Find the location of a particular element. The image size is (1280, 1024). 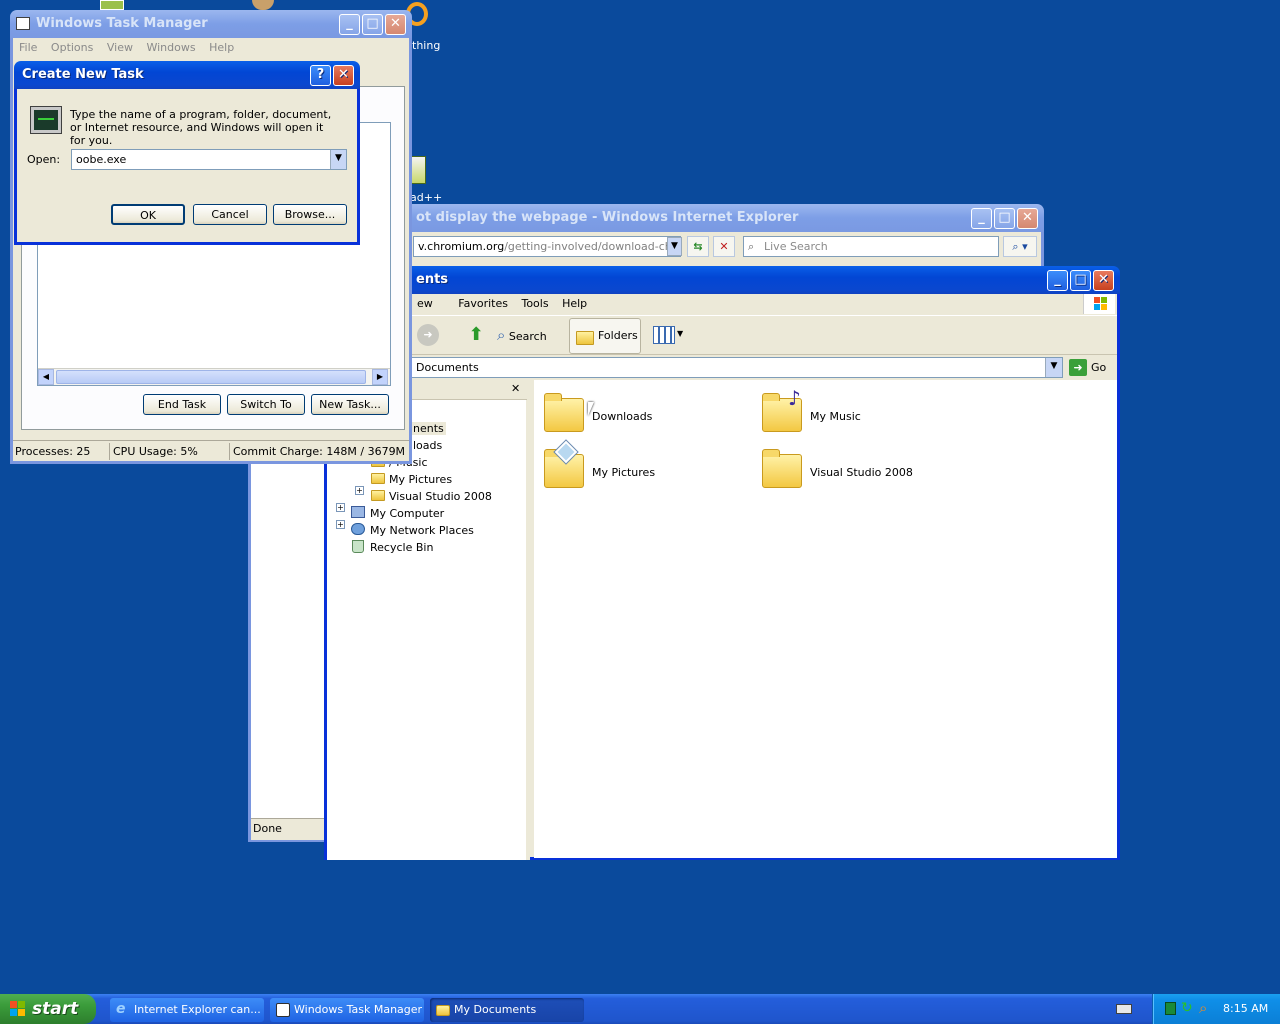

desktop-icon-label-2: ad++ is located at coordinates (426, 197).